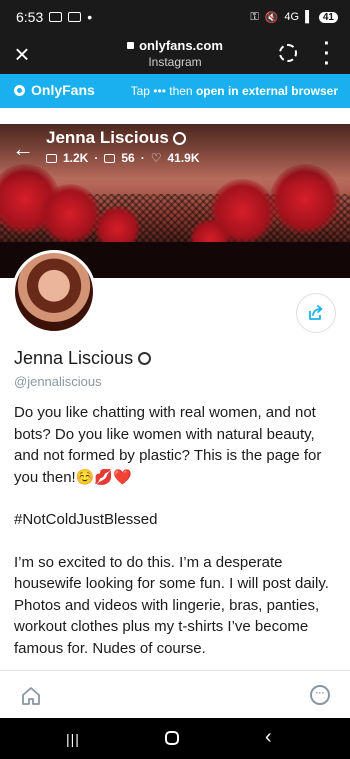 The image size is (350, 759). Describe the element at coordinates (86, 519) in the screenshot. I see `bio-paragraph: #NotColdJustBlessed` at that location.